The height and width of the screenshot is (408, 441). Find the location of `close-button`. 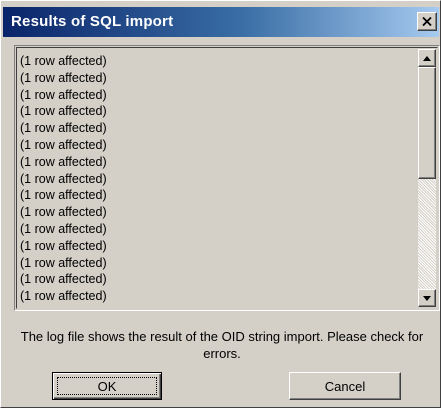

close-button is located at coordinates (427, 21).